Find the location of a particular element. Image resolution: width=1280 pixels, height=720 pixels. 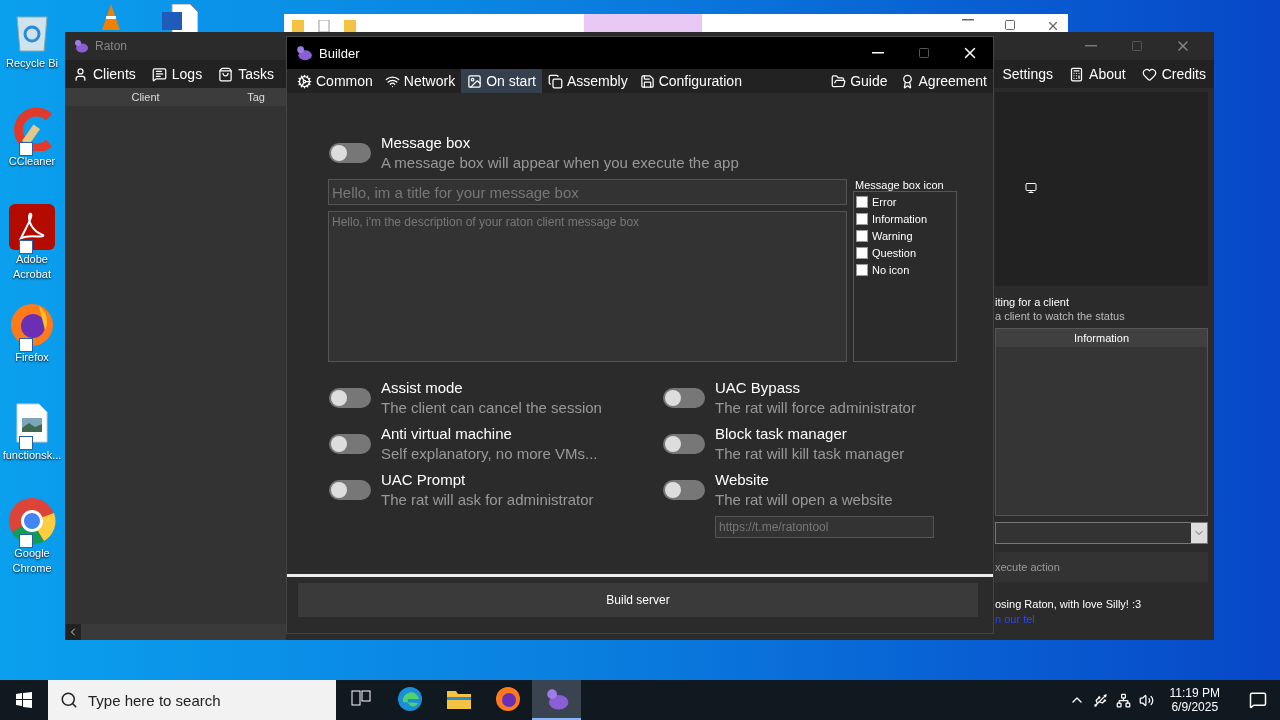

network-icon is located at coordinates (1123, 700).